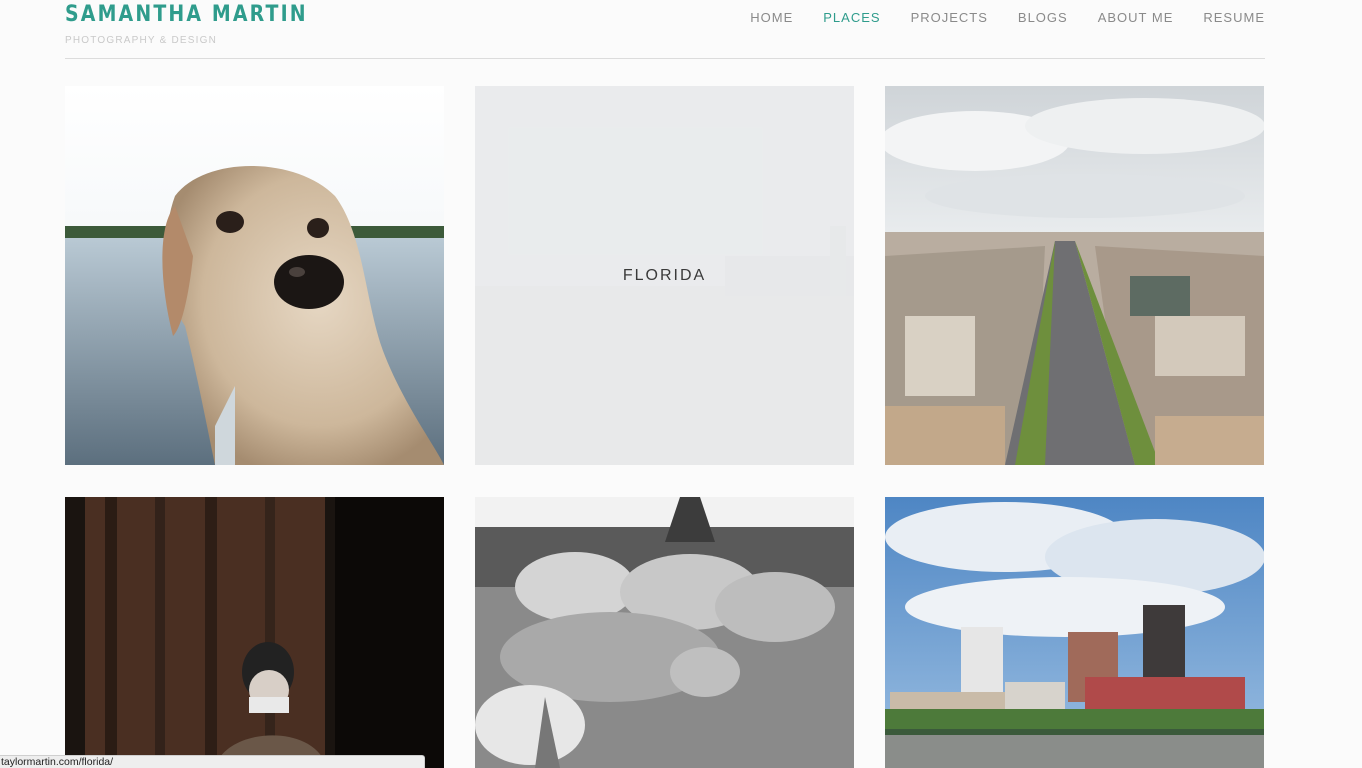 This screenshot has height=768, width=1362. I want to click on doorway-photo, so click(254, 632).